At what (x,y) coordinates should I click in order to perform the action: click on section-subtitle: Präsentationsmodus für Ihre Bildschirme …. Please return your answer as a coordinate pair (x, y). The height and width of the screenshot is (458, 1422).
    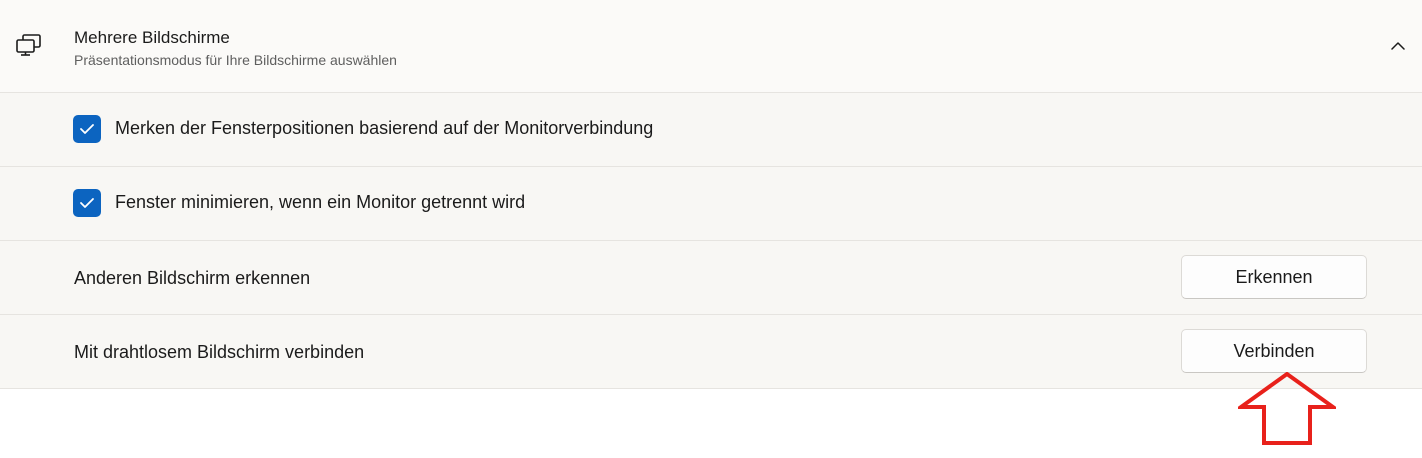
    Looking at the image, I should click on (235, 60).